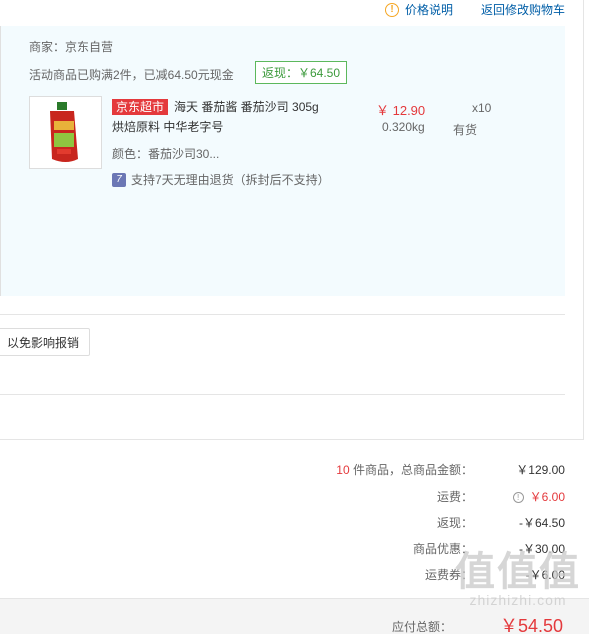  Describe the element at coordinates (540, 470) in the screenshot. I see `total-value: ￥129.00` at that location.